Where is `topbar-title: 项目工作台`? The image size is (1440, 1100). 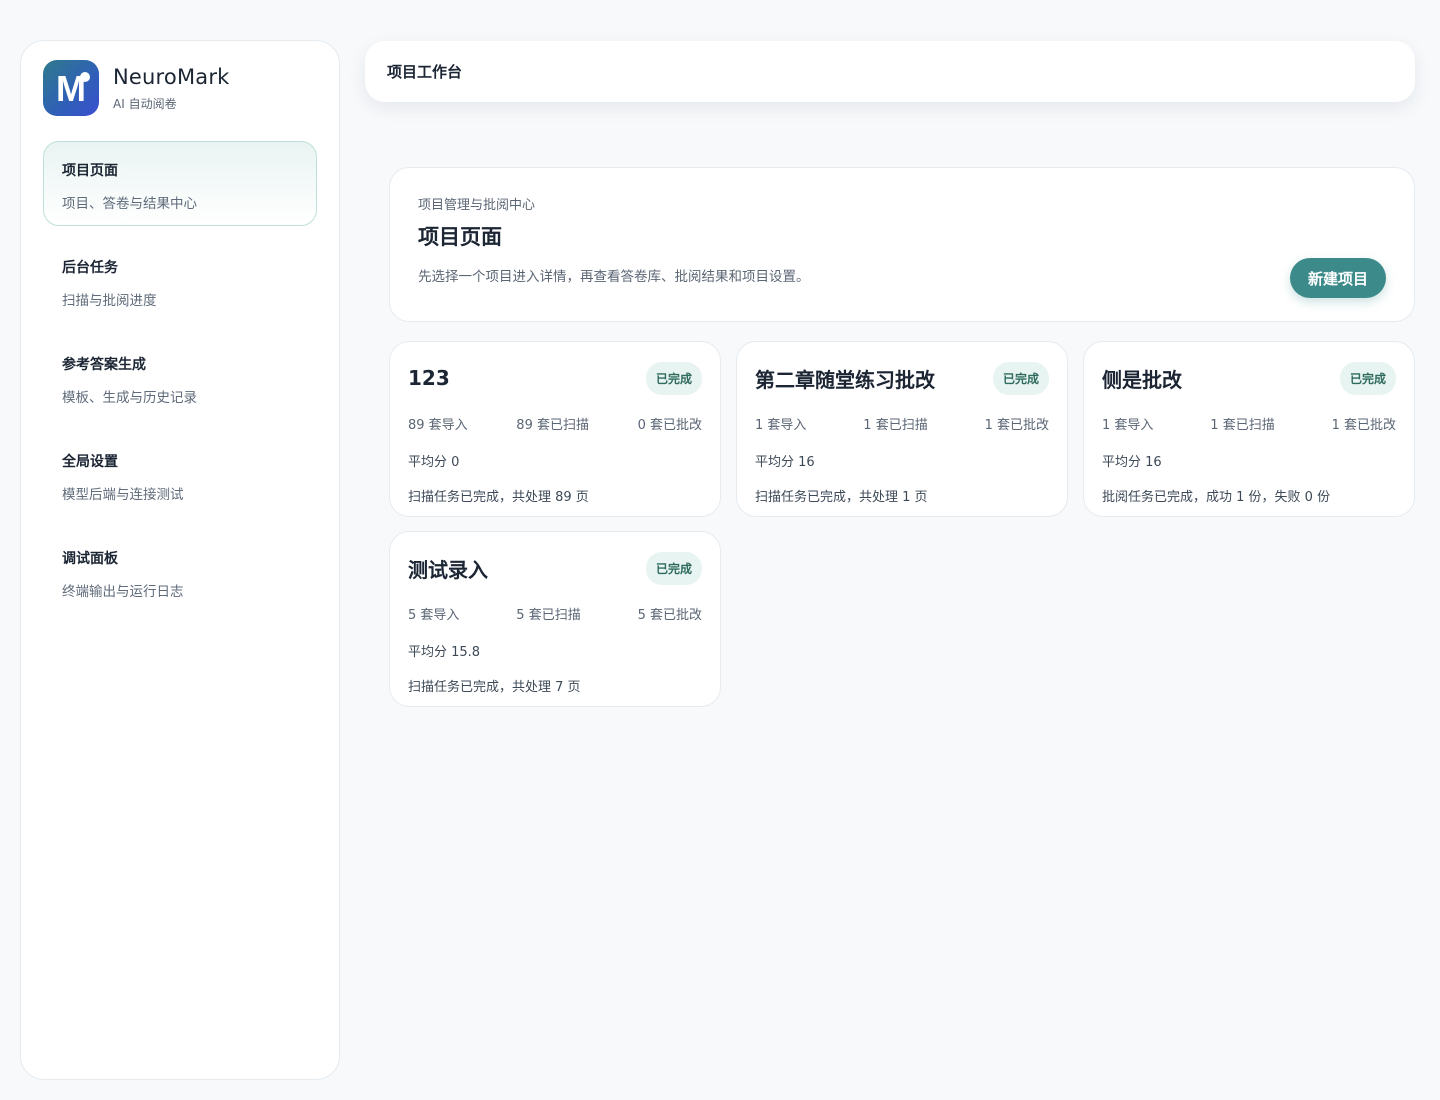 topbar-title: 项目工作台 is located at coordinates (425, 72).